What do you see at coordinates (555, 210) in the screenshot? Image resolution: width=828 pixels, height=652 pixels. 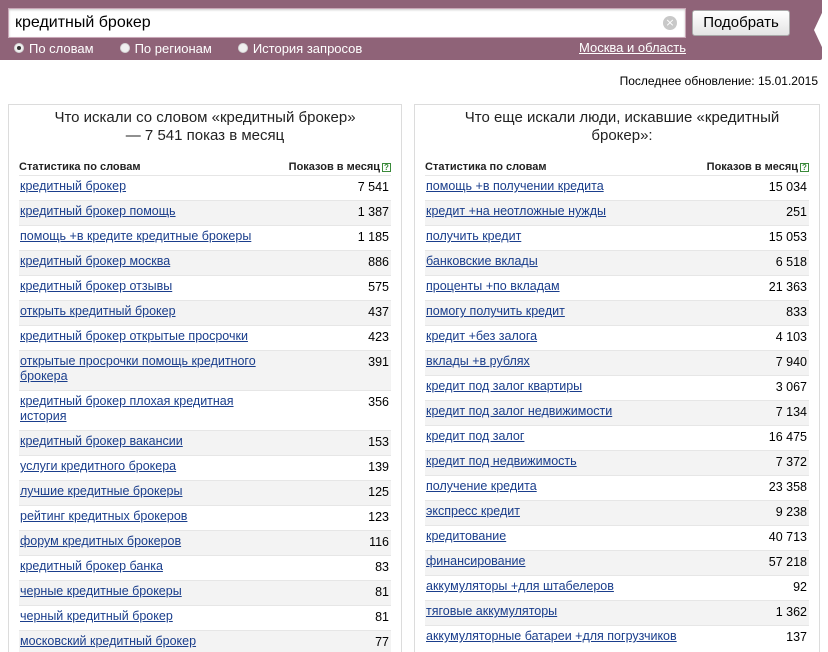 I see `query-link: кредит +на неотложные нужды` at bounding box center [555, 210].